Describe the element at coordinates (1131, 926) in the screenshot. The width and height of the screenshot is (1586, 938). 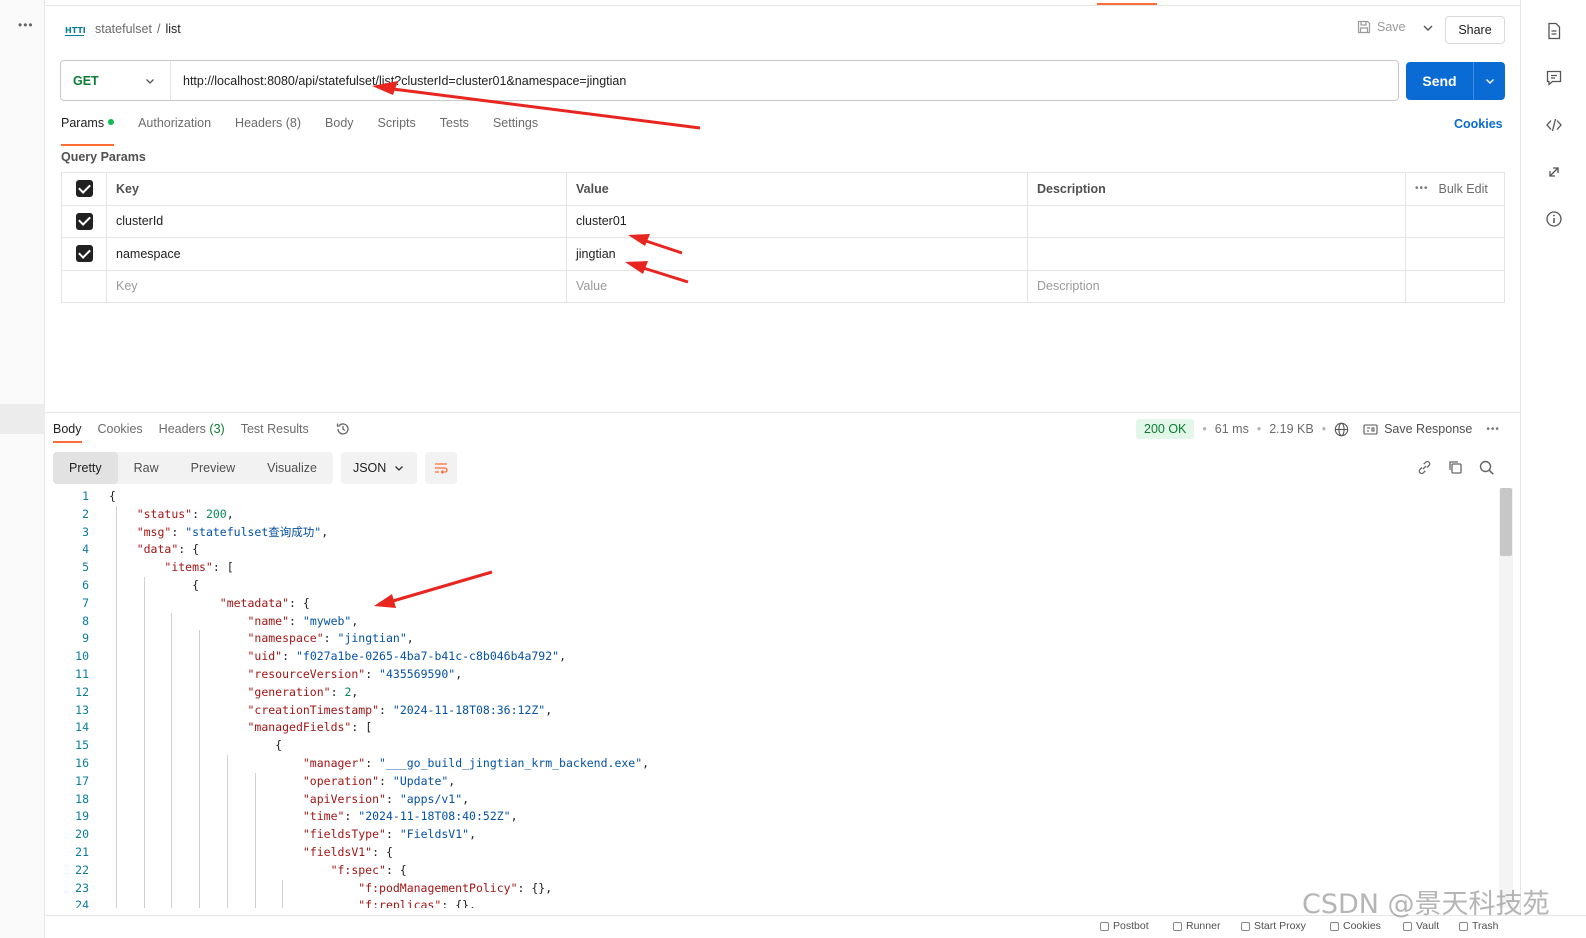
I see `postbot-label: Postbot` at that location.